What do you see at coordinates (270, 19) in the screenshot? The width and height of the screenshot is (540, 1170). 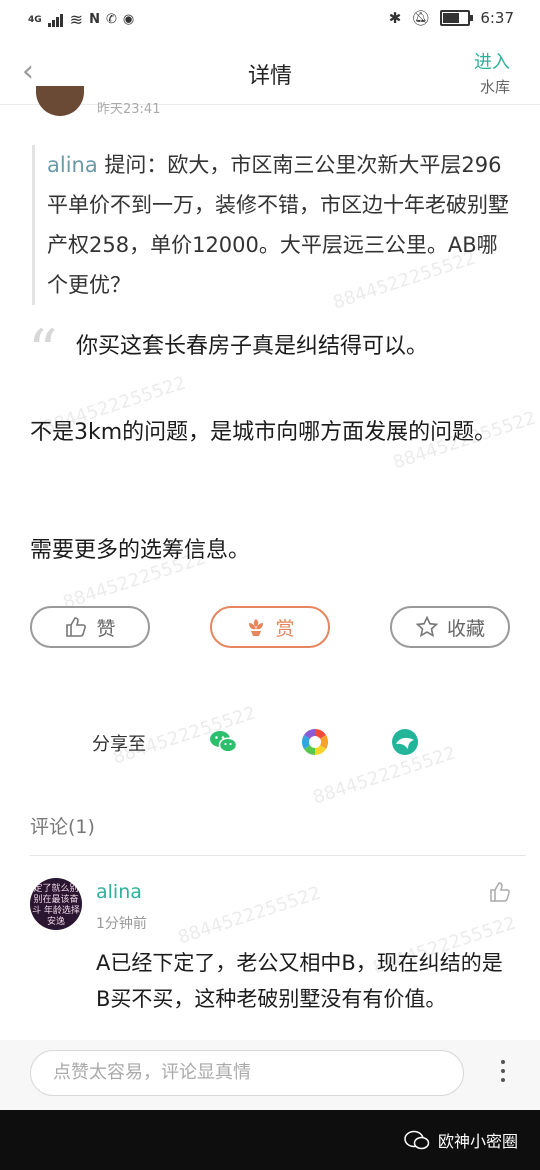 I see `status-bar: 4G ≋ N ✆ ◉ ✱ 🔕︎ 6:37` at bounding box center [270, 19].